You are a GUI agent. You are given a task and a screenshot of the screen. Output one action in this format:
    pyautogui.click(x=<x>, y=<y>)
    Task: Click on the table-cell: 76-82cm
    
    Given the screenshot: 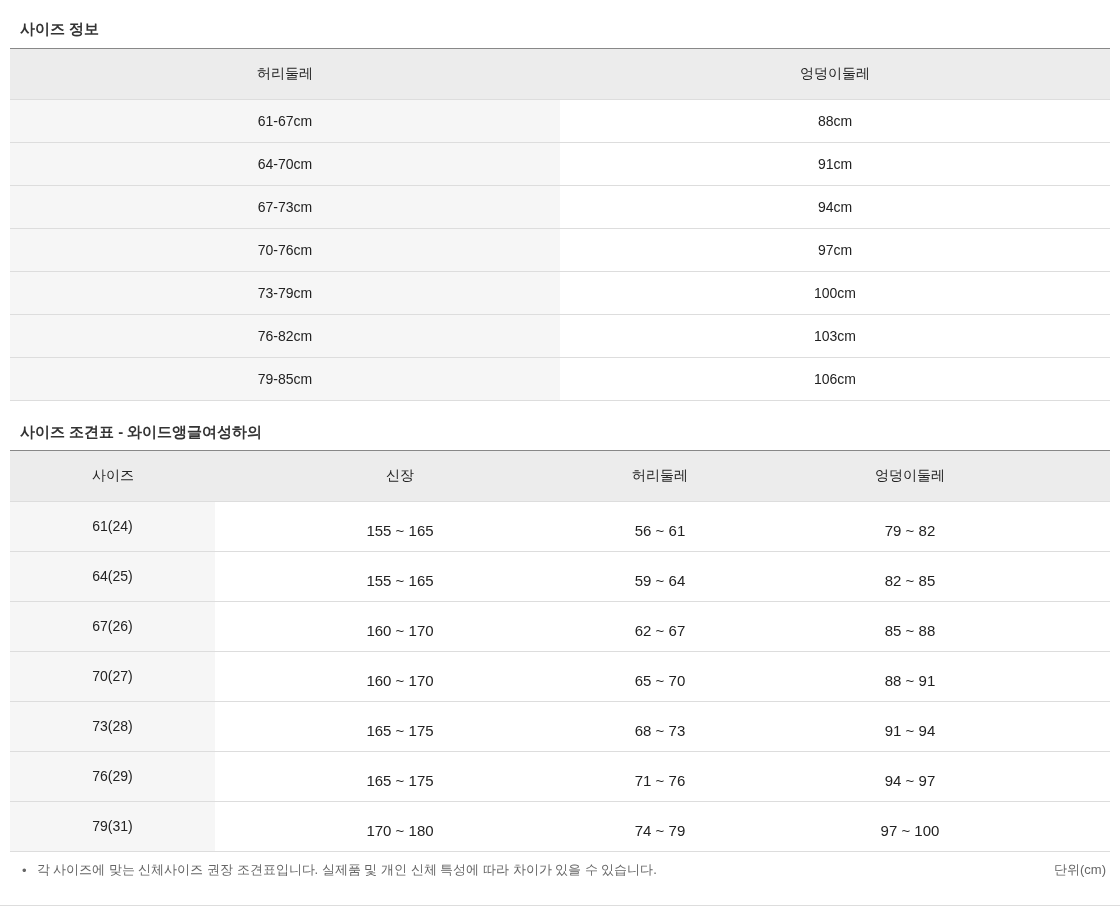 What is the action you would take?
    pyautogui.click(x=285, y=336)
    